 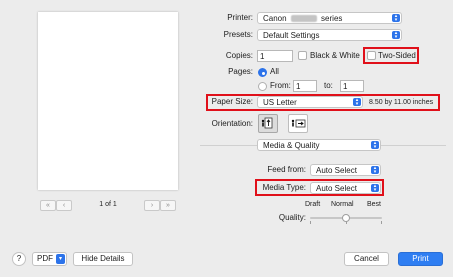 What do you see at coordinates (420, 259) in the screenshot?
I see `print-button: Print` at bounding box center [420, 259].